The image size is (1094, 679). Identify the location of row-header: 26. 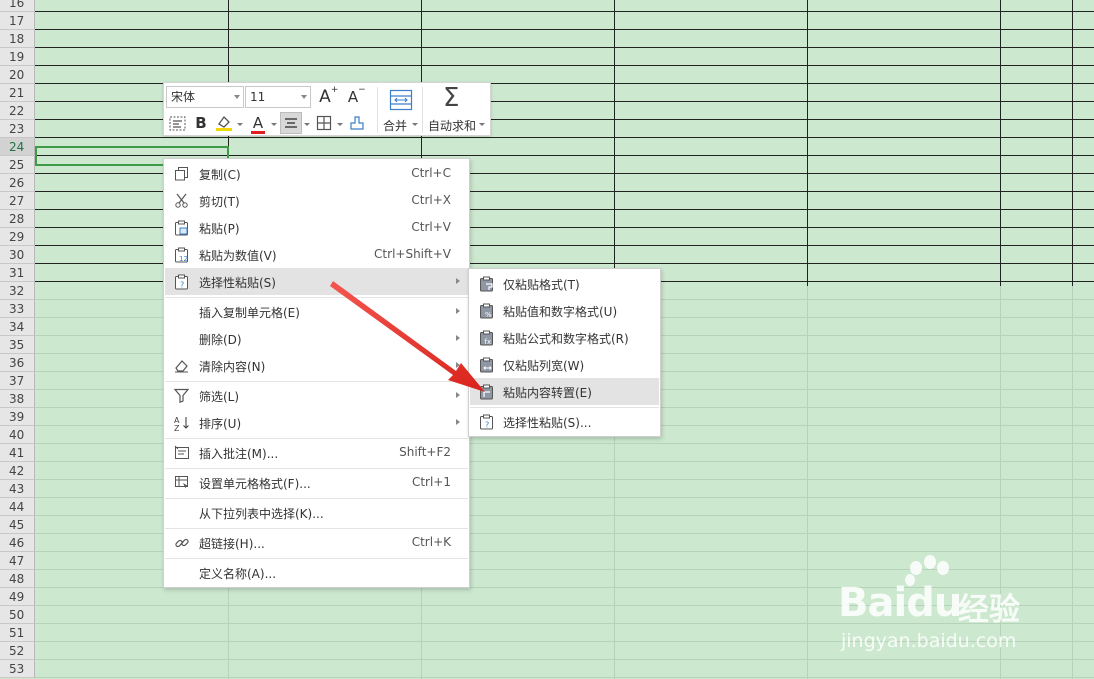
(17, 183).